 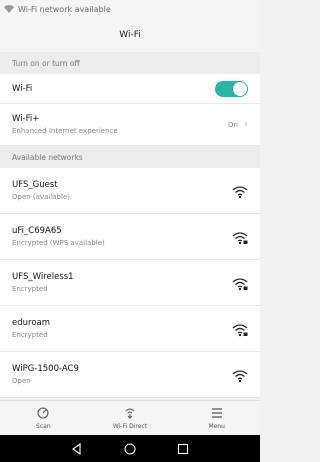 I want to click on page-title: Wi-Fi, so click(x=130, y=35).